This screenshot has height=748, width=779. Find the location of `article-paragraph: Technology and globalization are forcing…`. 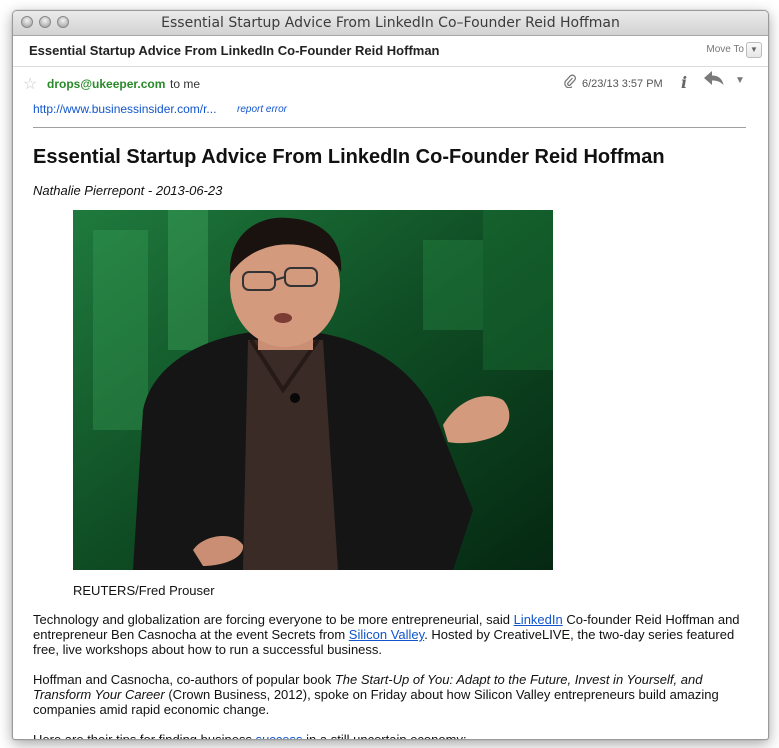

article-paragraph: Technology and globalization are forcing… is located at coordinates (390, 634).